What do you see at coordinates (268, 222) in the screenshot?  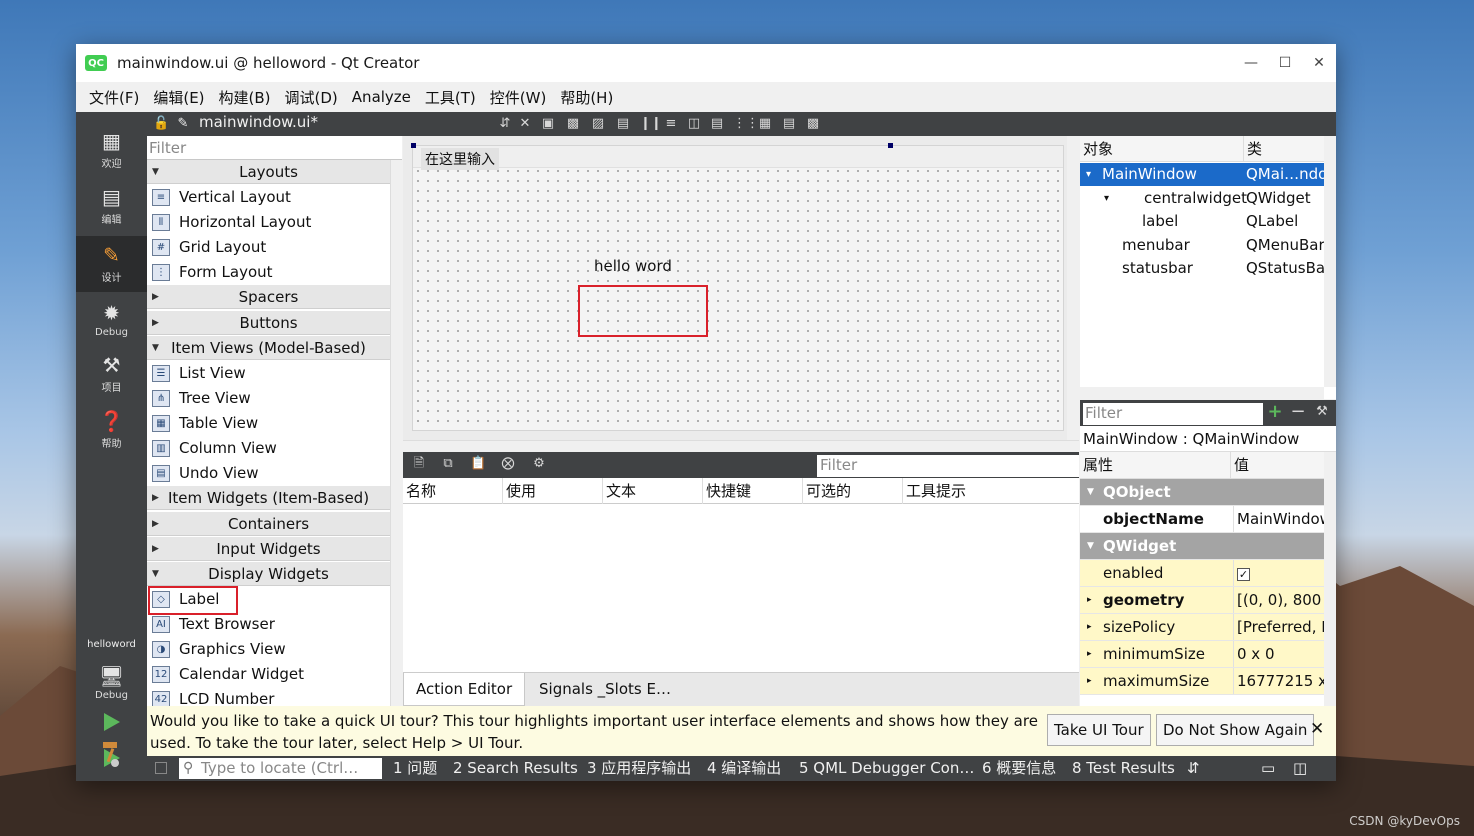 I see `widget-item: ⦀ Horizontal Layout` at bounding box center [268, 222].